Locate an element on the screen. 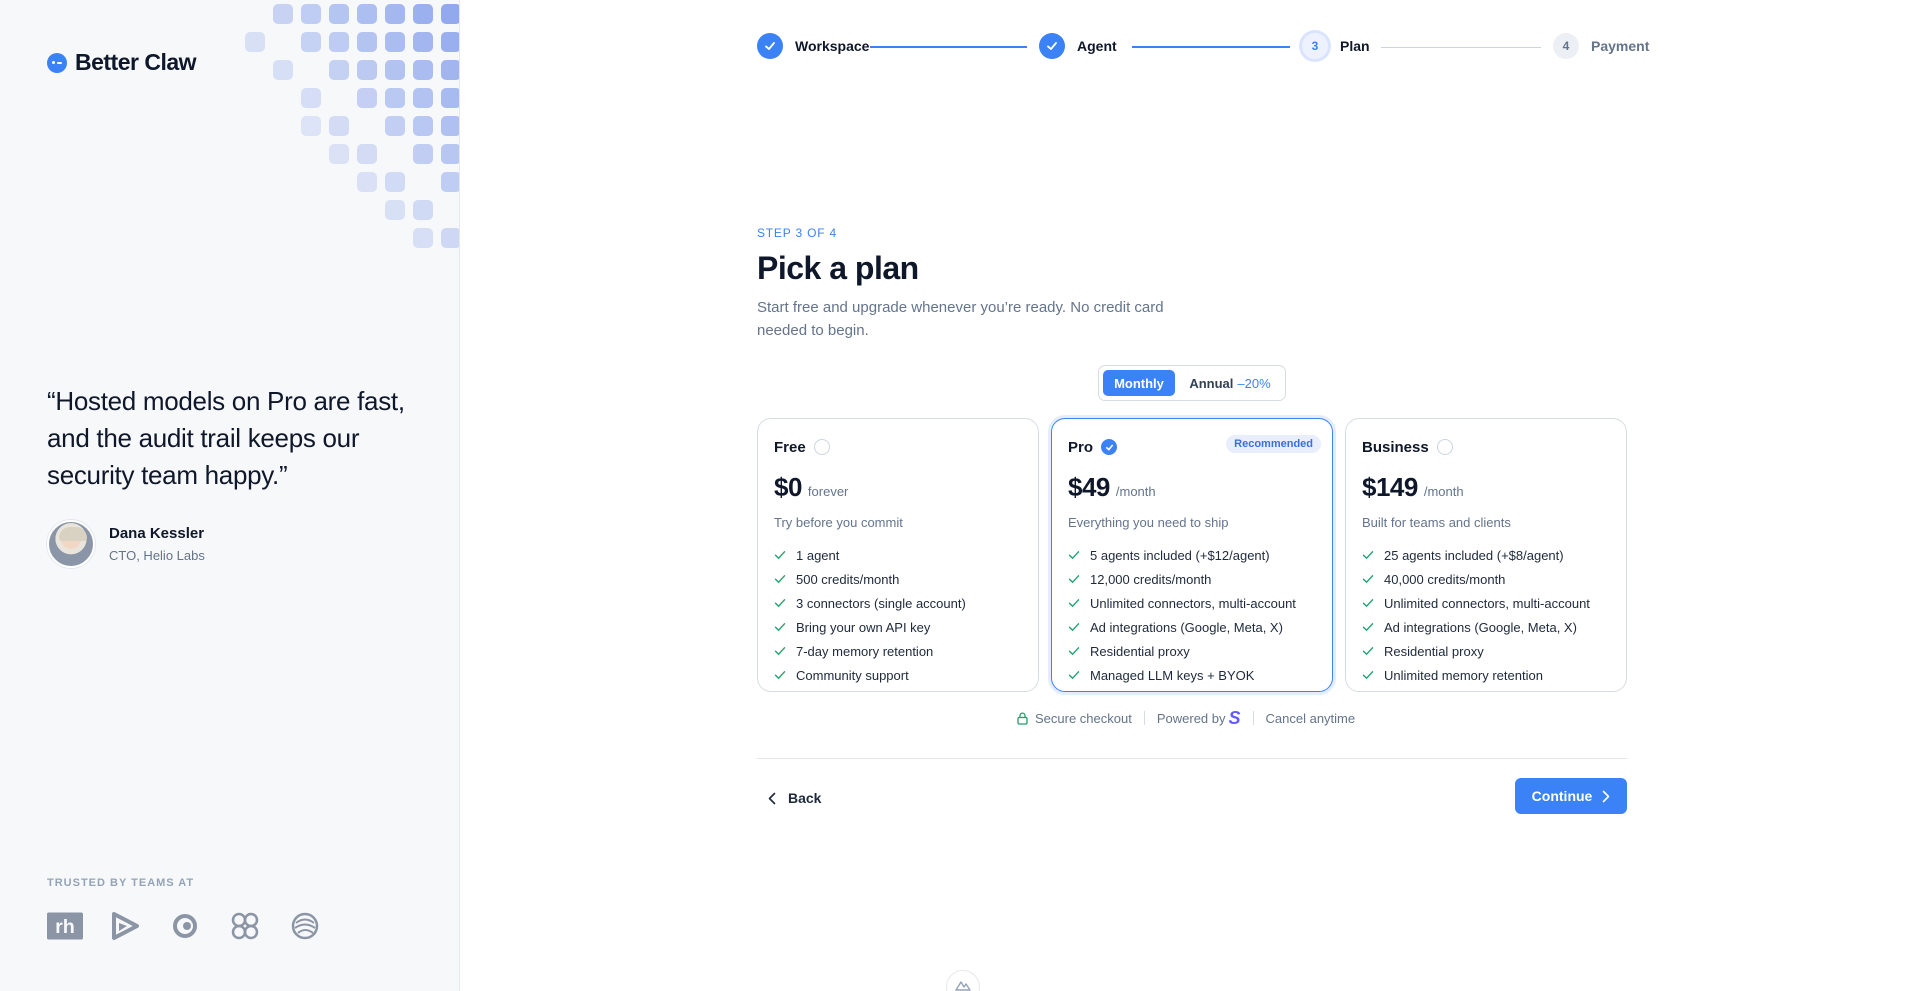 The height and width of the screenshot is (991, 1918). devtools-toggle is located at coordinates (963, 980).